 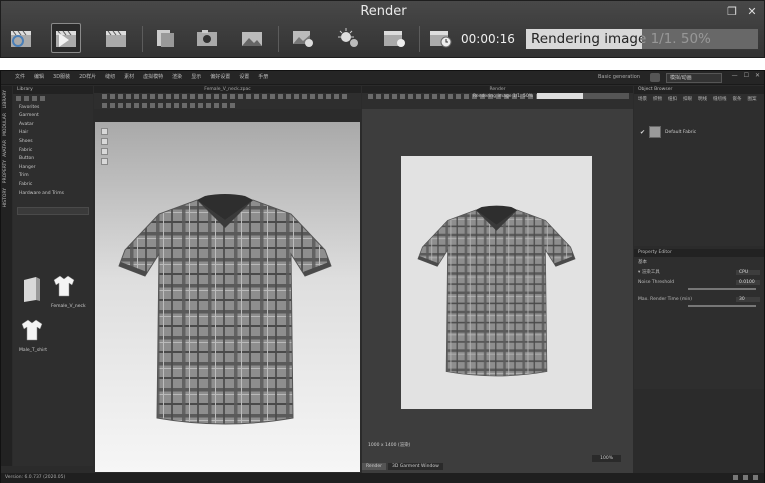 I want to click on image-settings-icon, so click(x=303, y=38).